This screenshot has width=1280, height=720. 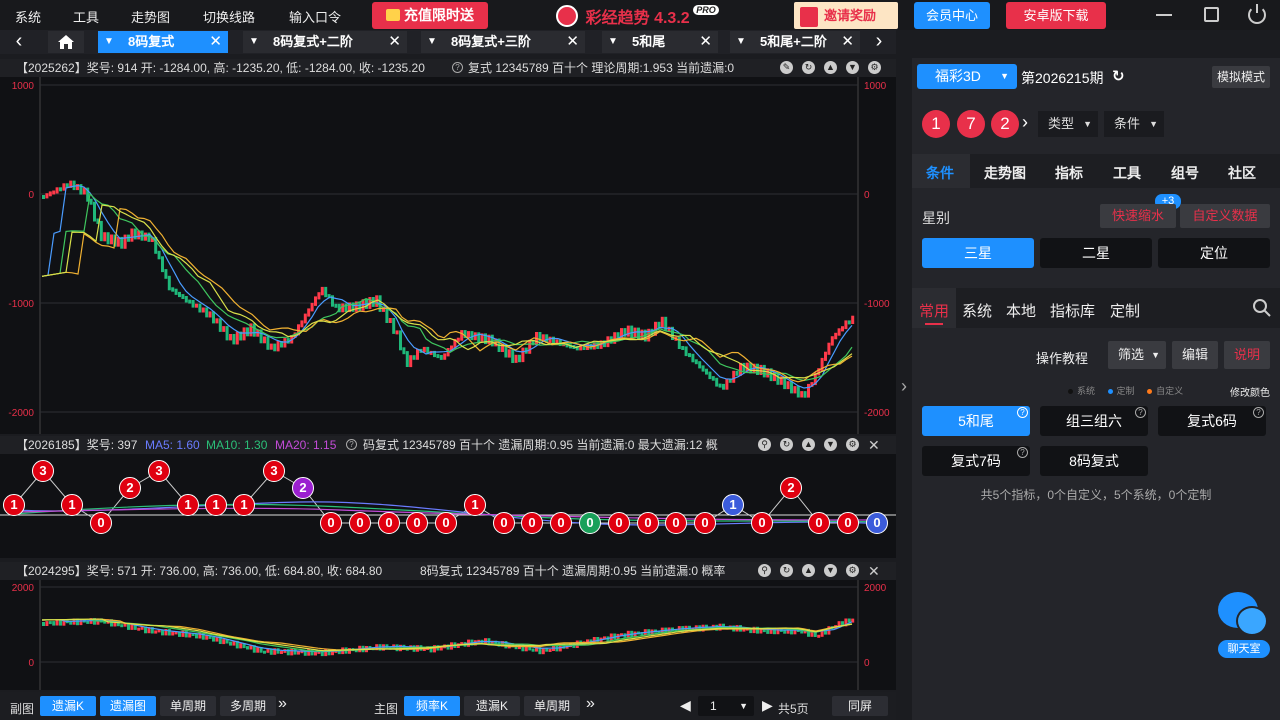 What do you see at coordinates (448, 506) in the screenshot?
I see `omission-ball-chart: 1310231113200000100000000102000` at bounding box center [448, 506].